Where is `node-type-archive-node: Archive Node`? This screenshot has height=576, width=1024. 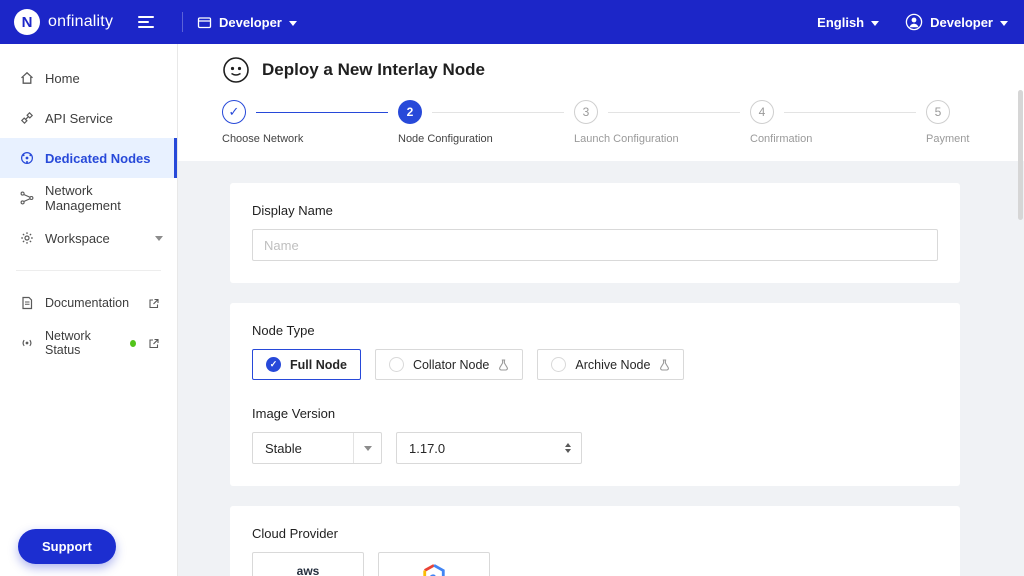
node-type-archive-node: Archive Node is located at coordinates (611, 364).